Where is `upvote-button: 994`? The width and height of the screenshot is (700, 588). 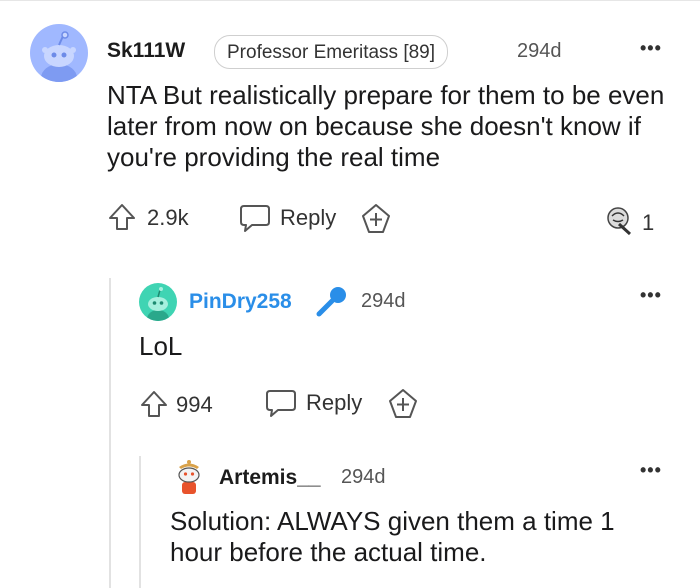 upvote-button: 994 is located at coordinates (181, 404).